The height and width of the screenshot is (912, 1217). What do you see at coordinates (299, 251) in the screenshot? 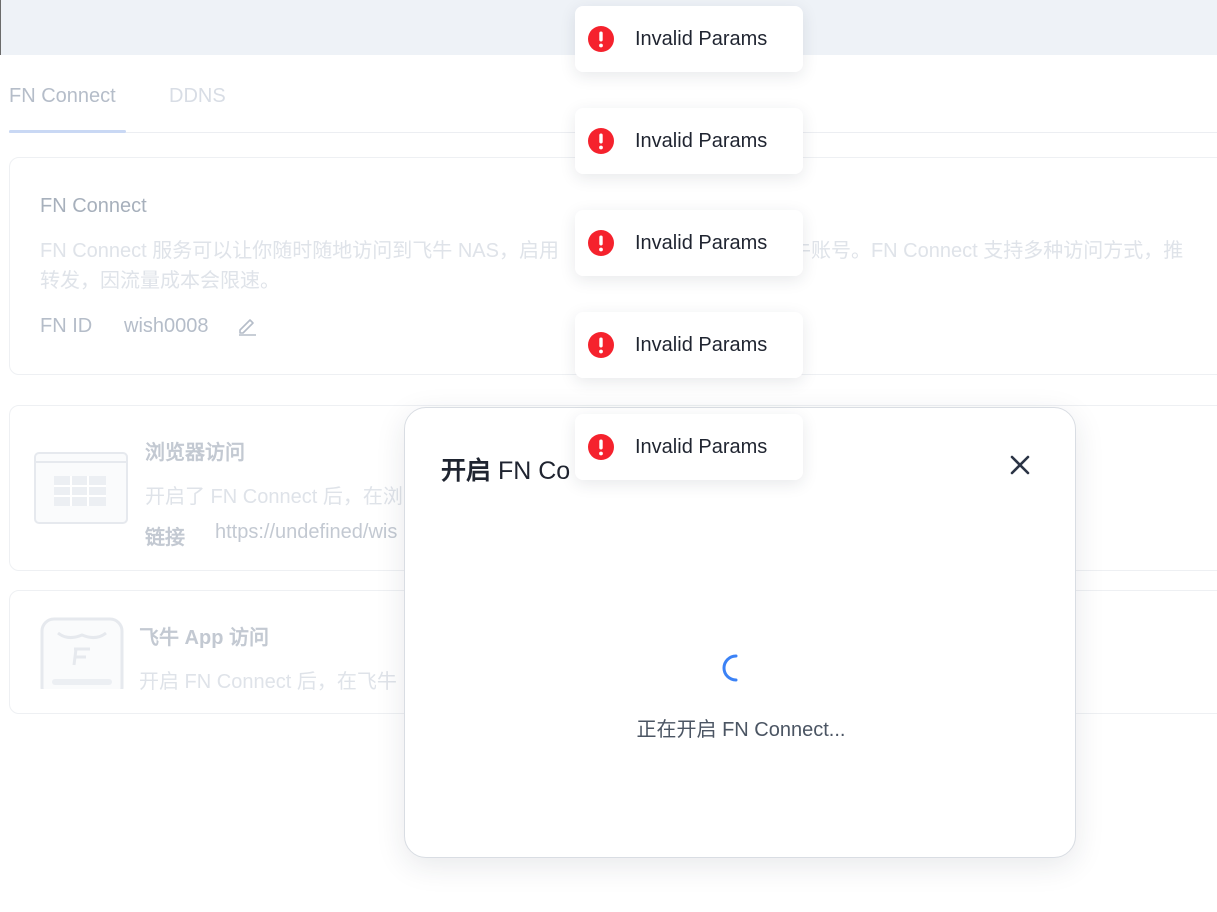
I see `info-desc-line1: FN Connect 服务可以让你随时随地访问到飞牛 NAS，启用` at bounding box center [299, 251].